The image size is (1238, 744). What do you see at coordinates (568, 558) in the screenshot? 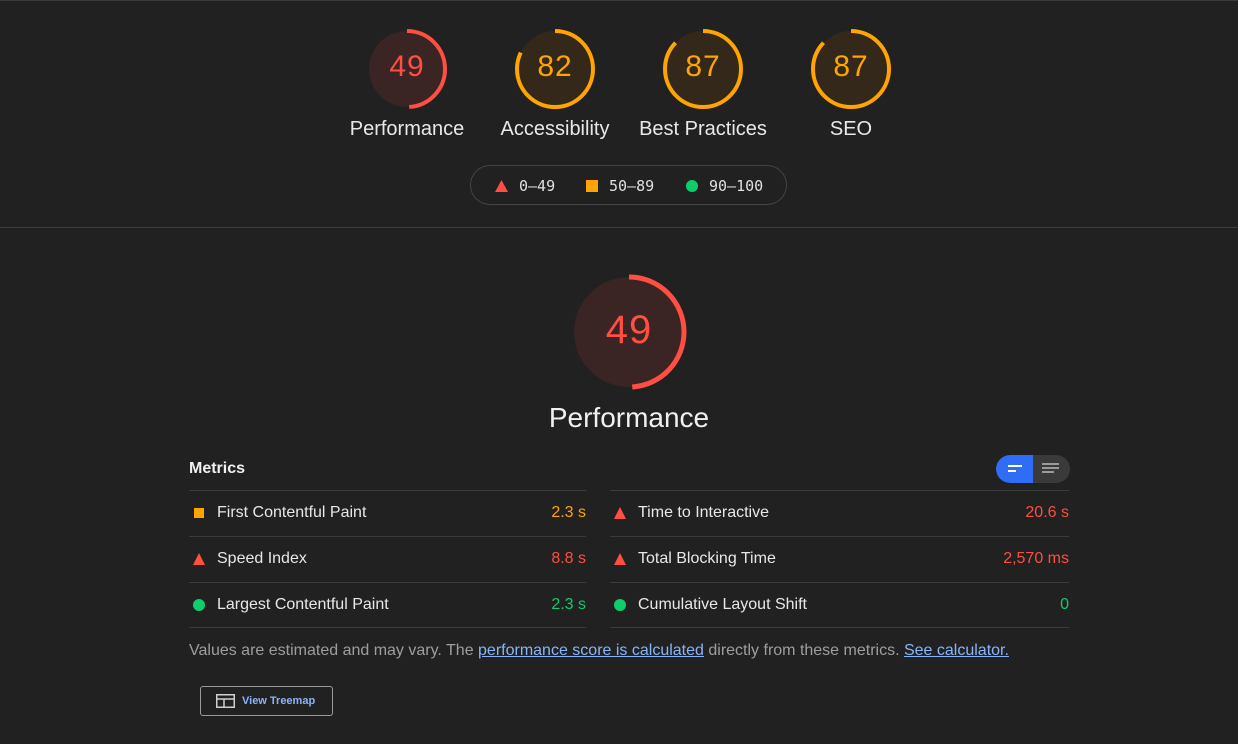
I see `metric-value: 8.8 s` at bounding box center [568, 558].